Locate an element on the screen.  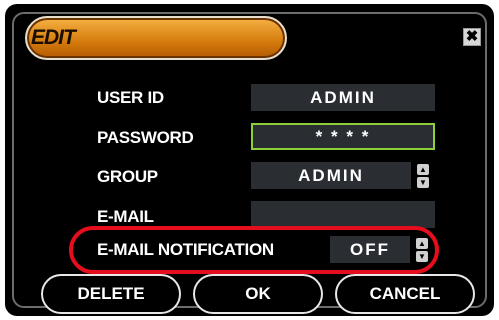
email-field is located at coordinates (343, 214).